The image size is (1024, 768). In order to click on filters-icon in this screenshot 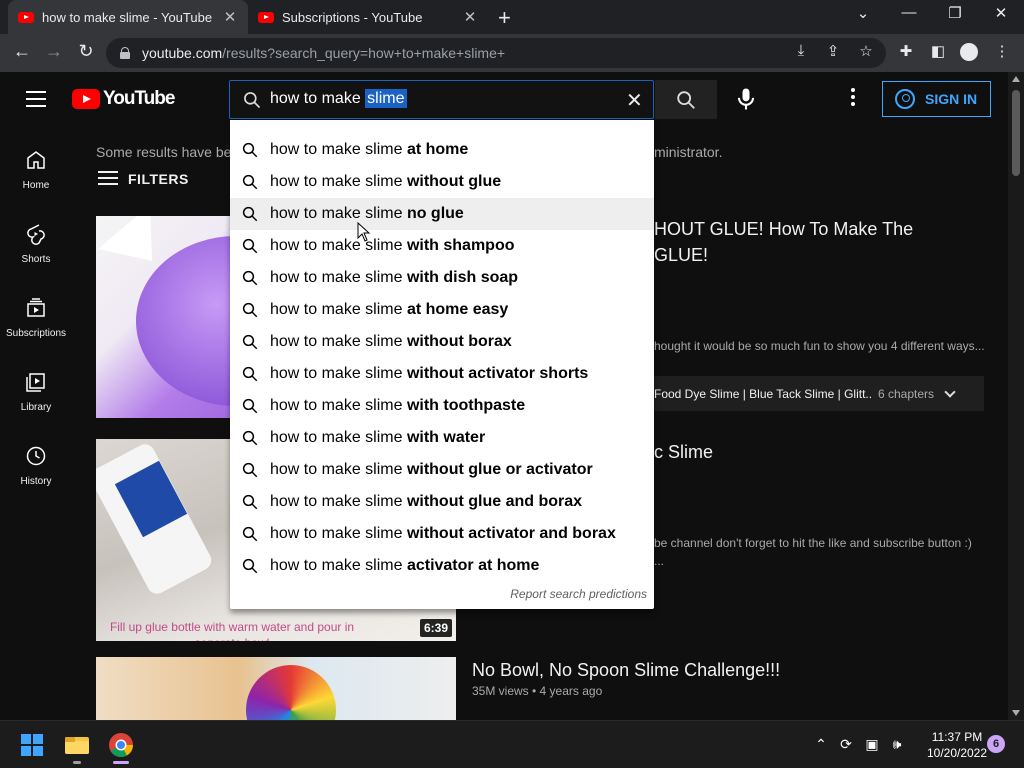, I will do `click(108, 179)`.